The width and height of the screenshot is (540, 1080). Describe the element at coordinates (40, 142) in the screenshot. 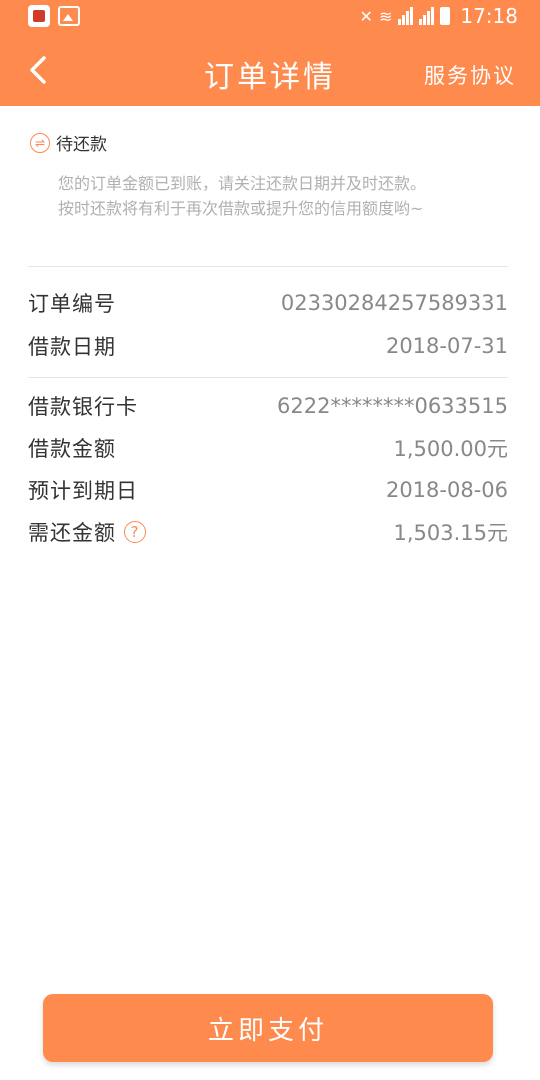

I see `exchange-icon: ⇌` at that location.